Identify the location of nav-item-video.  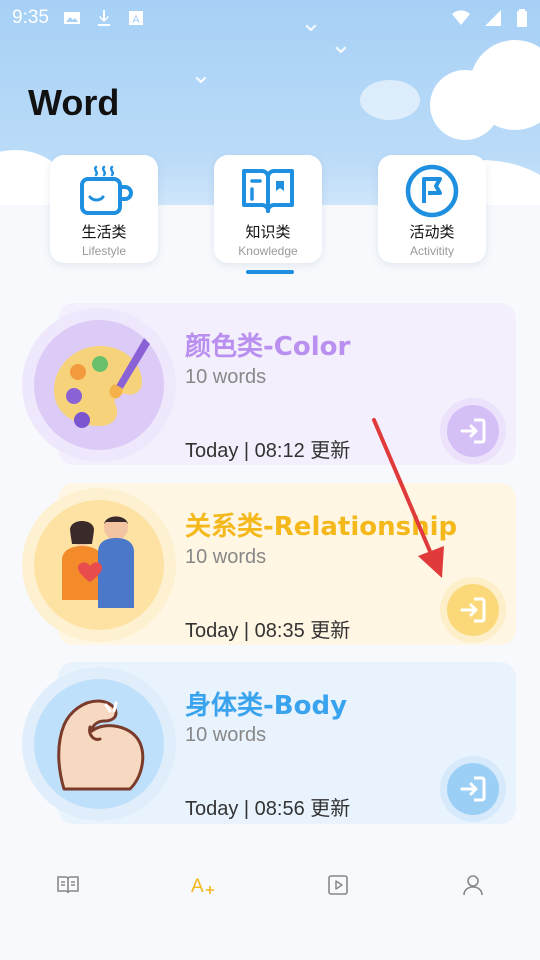
(337, 885).